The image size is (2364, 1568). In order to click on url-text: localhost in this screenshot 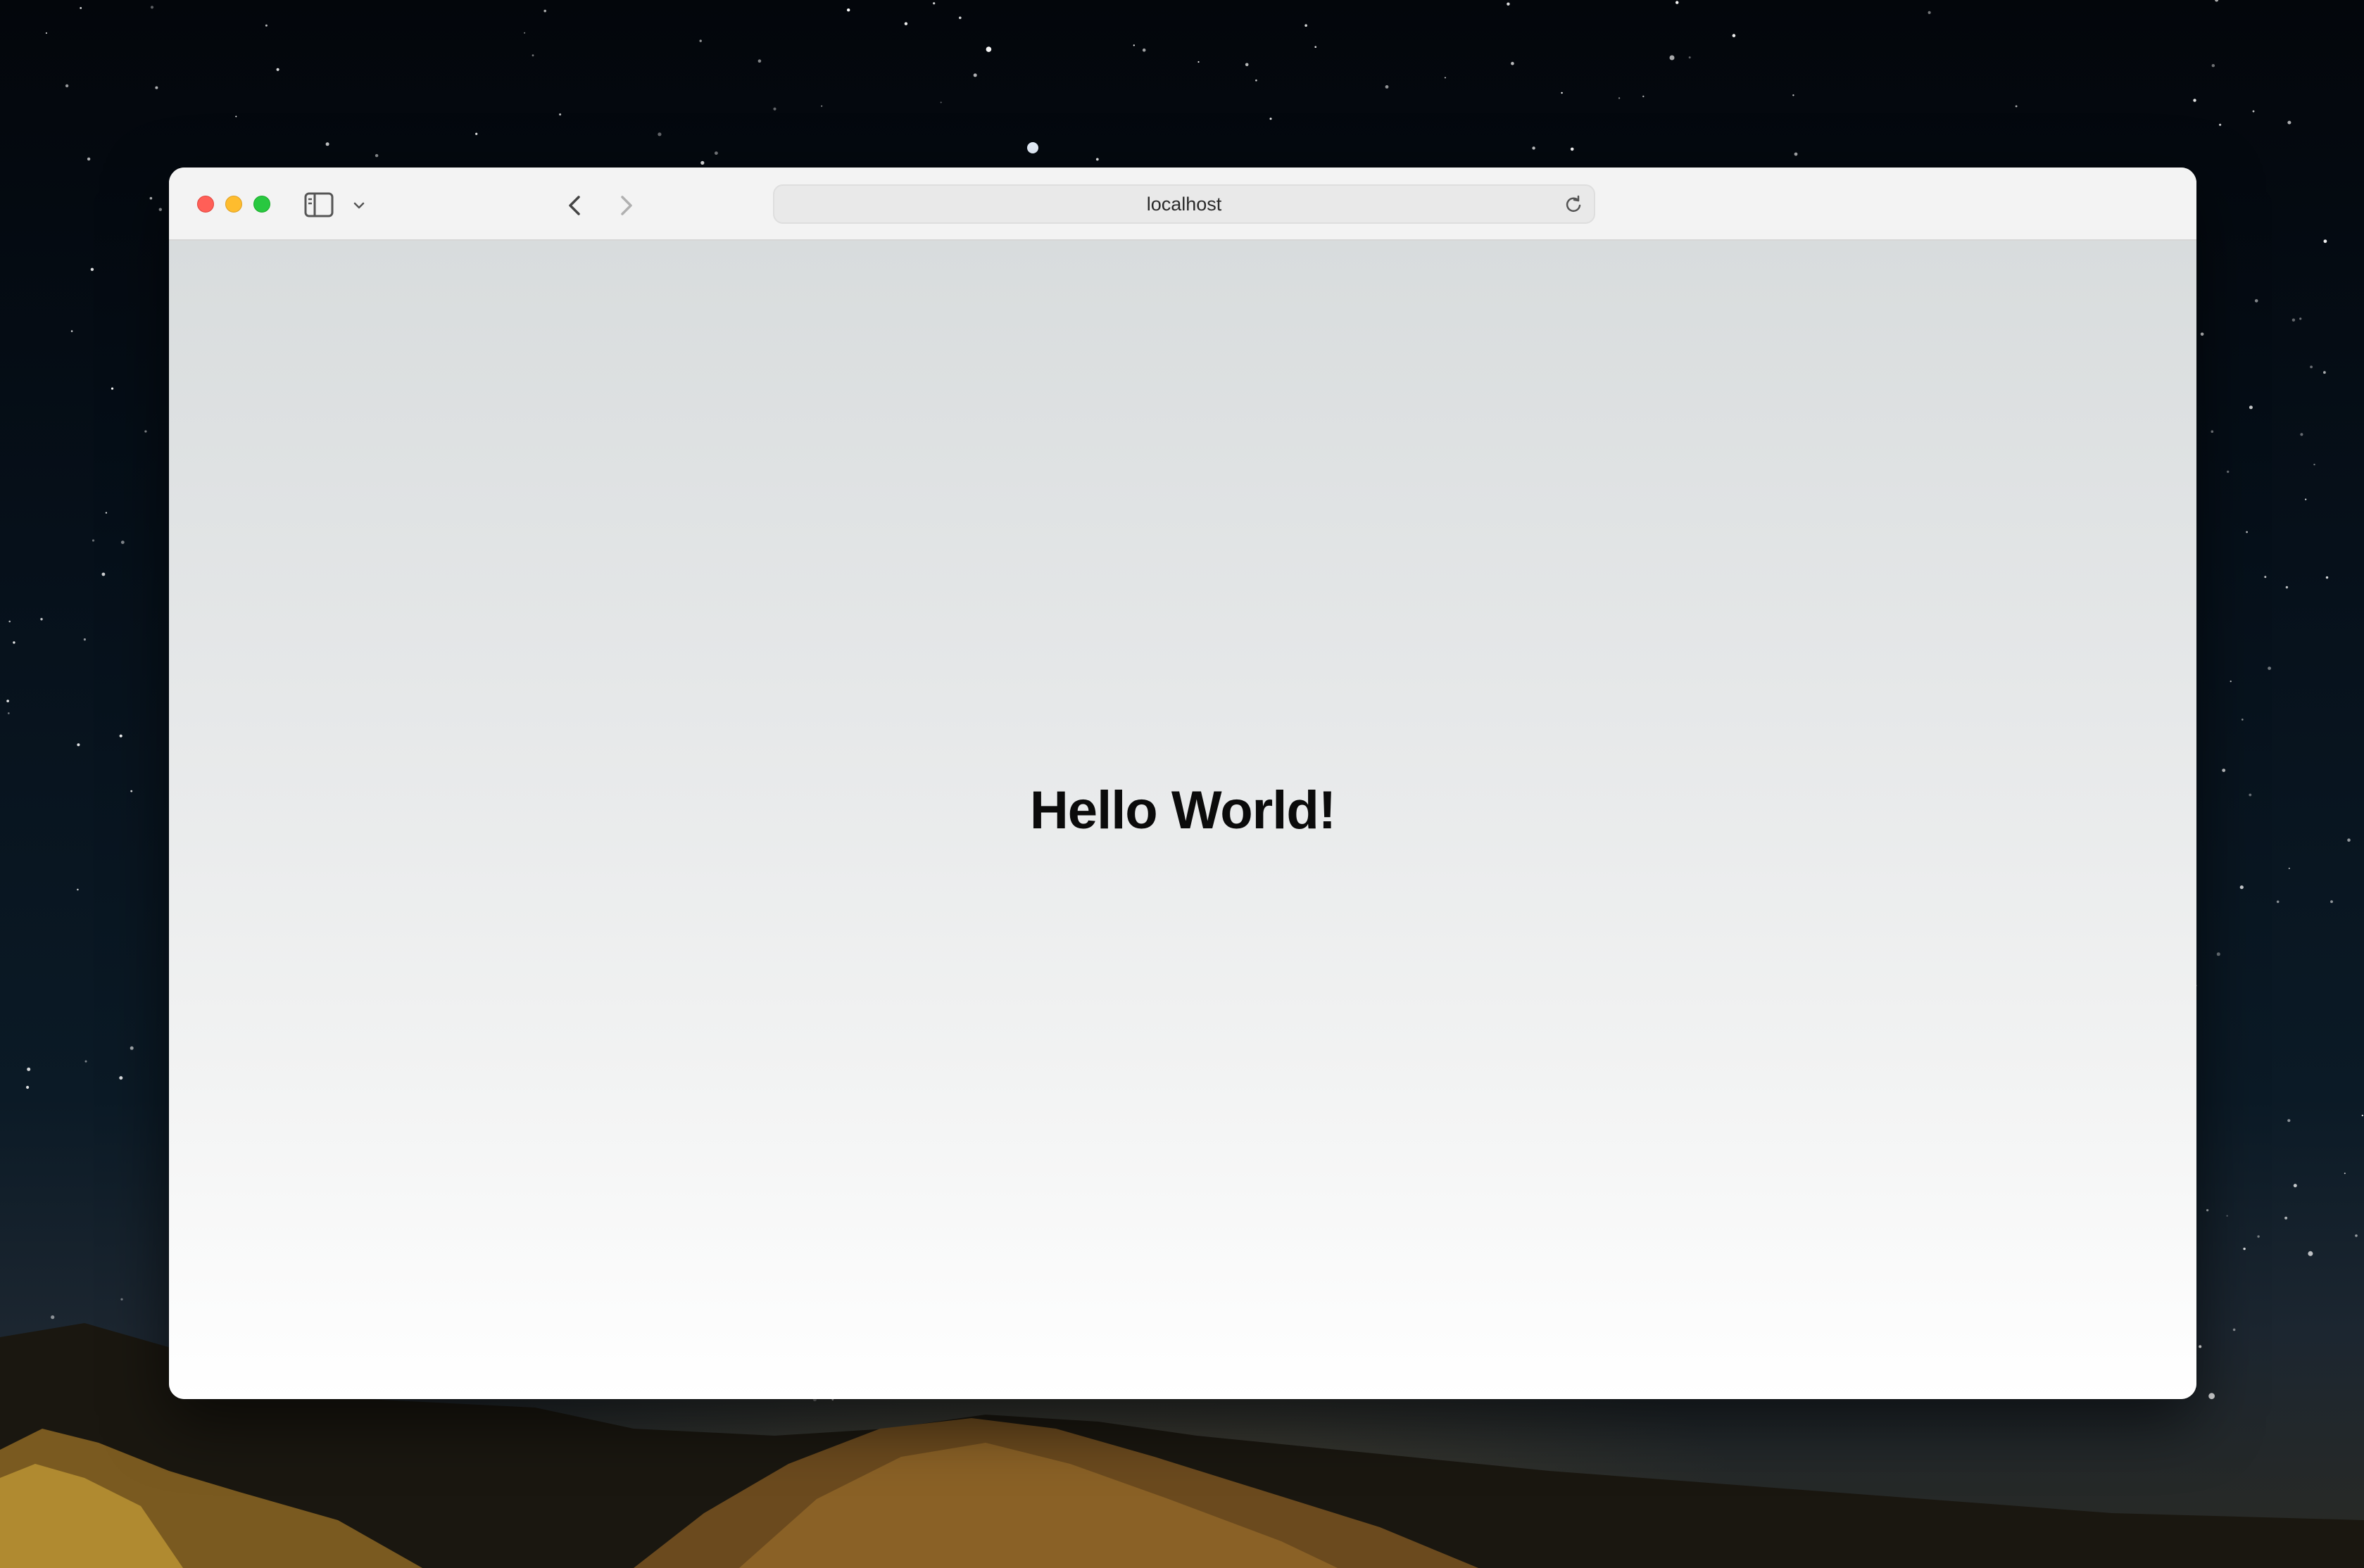, I will do `click(1184, 204)`.